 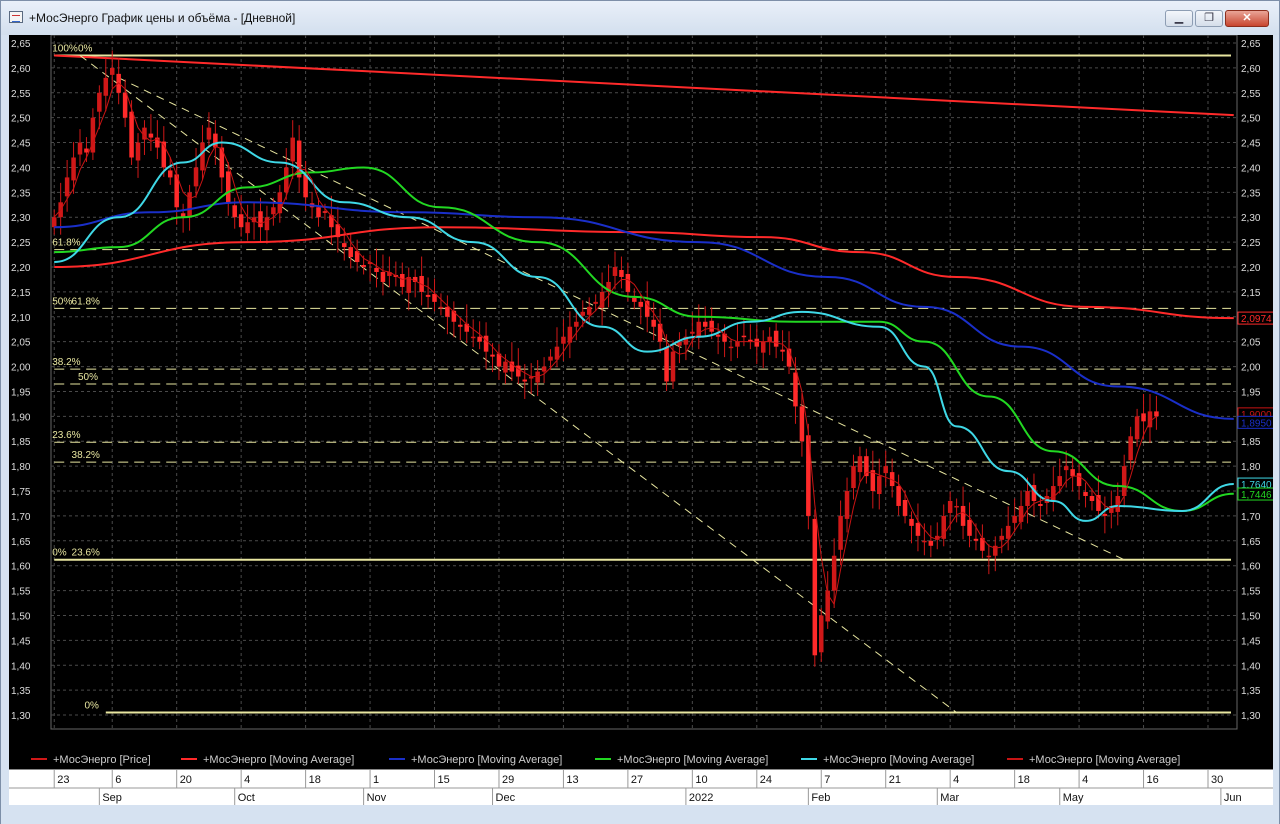 I want to click on y-tick-label-left: 1,55, so click(x=21, y=592).